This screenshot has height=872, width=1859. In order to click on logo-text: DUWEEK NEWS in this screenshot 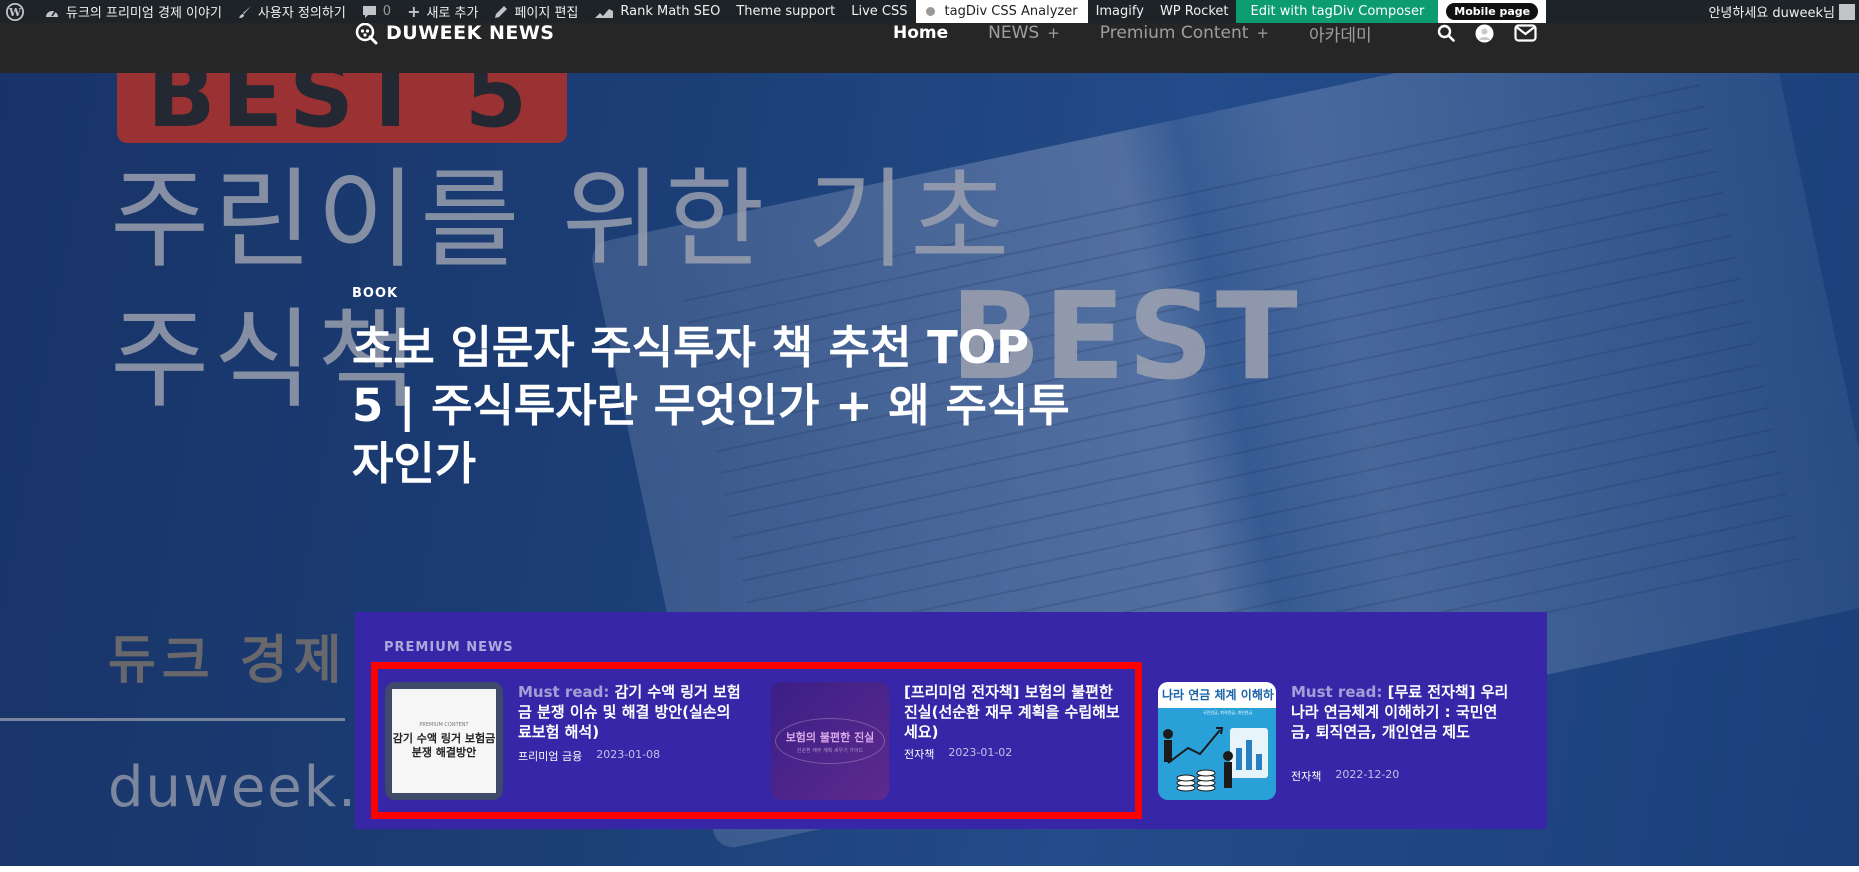, I will do `click(470, 33)`.